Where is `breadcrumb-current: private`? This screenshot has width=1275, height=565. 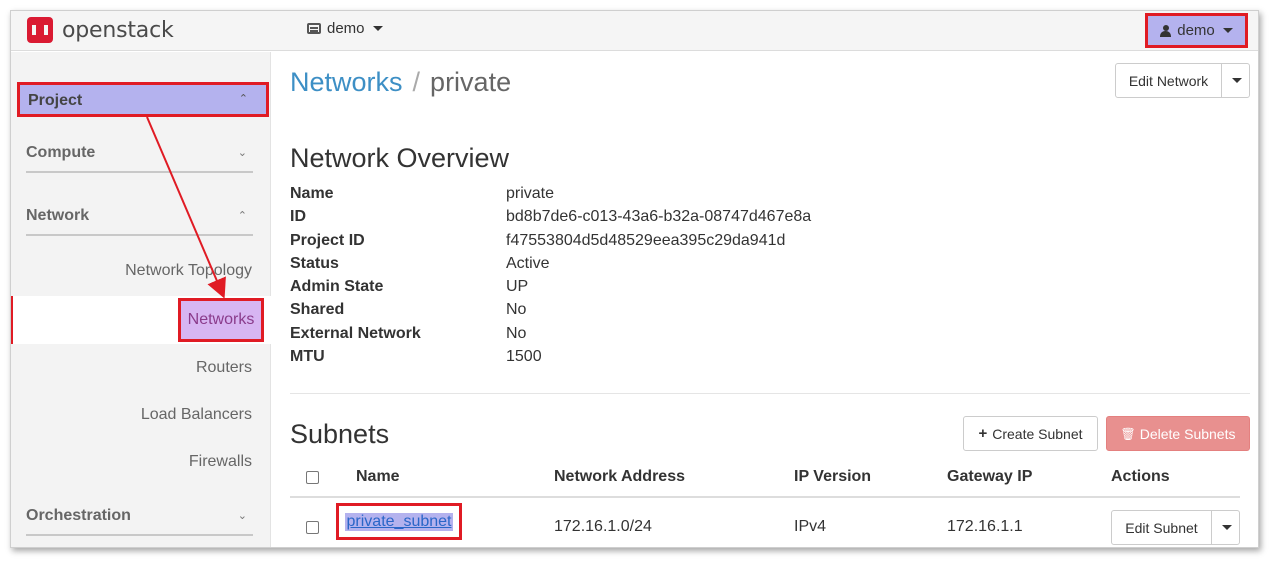 breadcrumb-current: private is located at coordinates (471, 82).